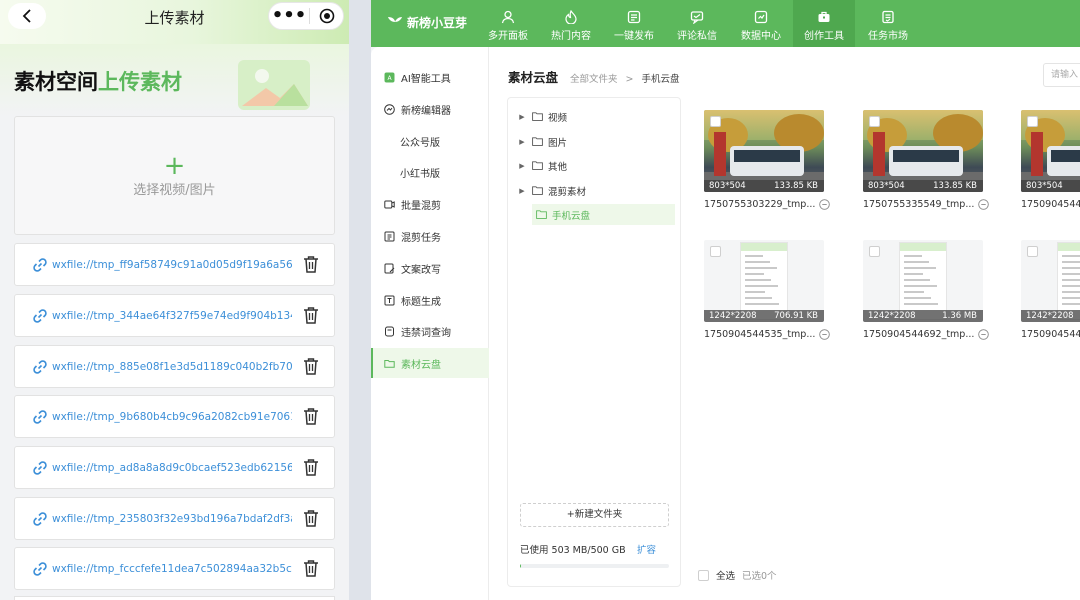 The image size is (1080, 600). Describe the element at coordinates (959, 316) in the screenshot. I see `file-size: 1.36 MB` at that location.